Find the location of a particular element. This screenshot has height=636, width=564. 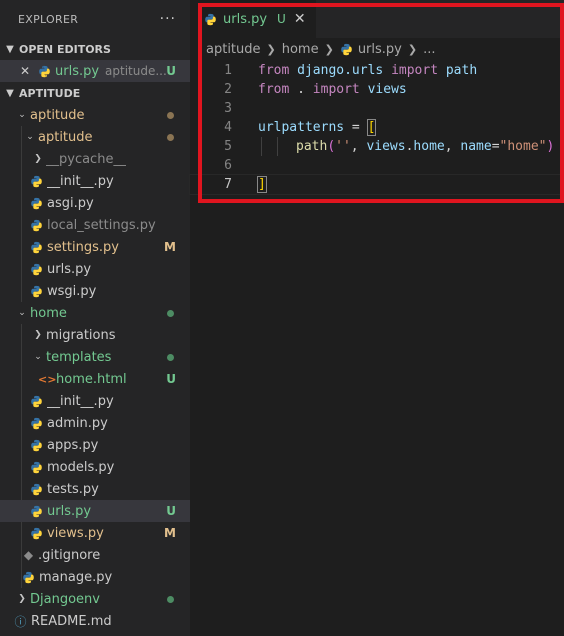

tree-folder-djangoenv: ❯ Djangoenv is located at coordinates (95, 599).